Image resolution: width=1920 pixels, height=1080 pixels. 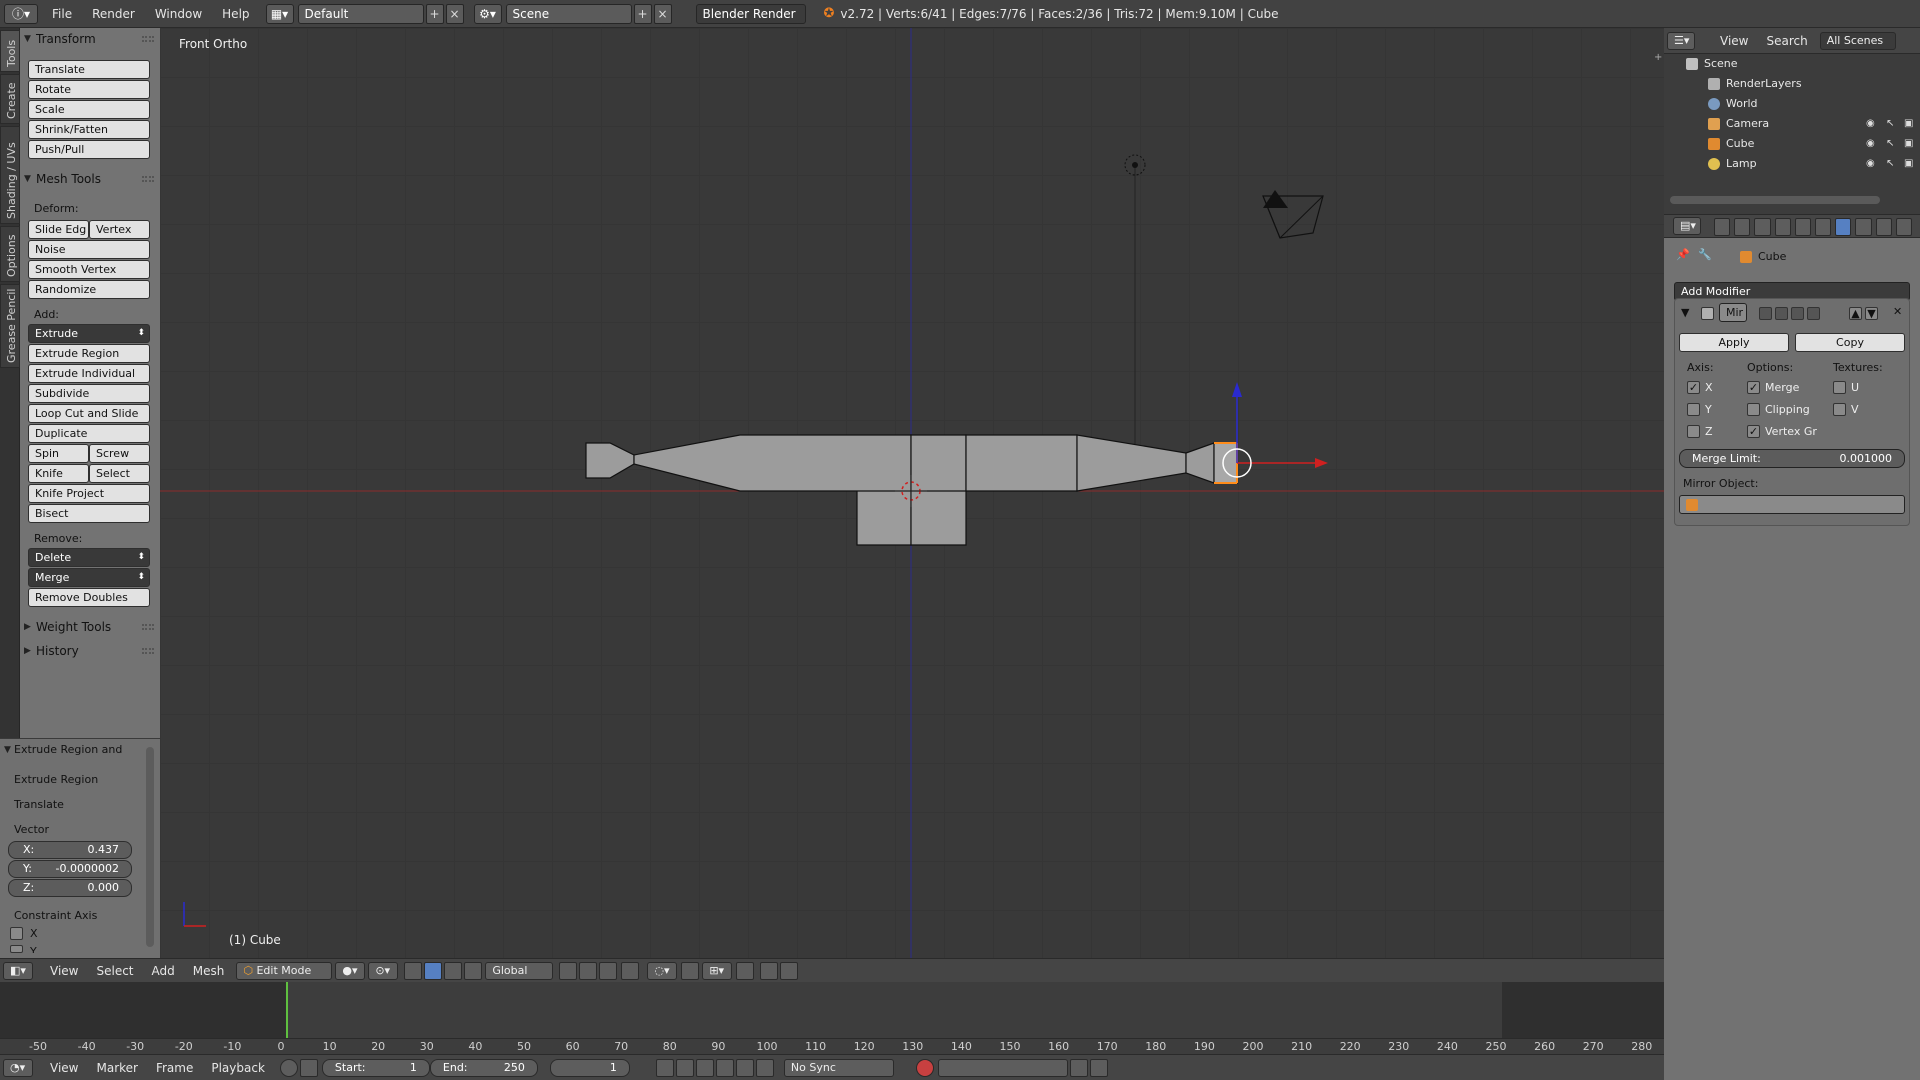 What do you see at coordinates (1792, 124) in the screenshot?
I see `outliner-item-camera: Camera ◉ ↖ ▣` at bounding box center [1792, 124].